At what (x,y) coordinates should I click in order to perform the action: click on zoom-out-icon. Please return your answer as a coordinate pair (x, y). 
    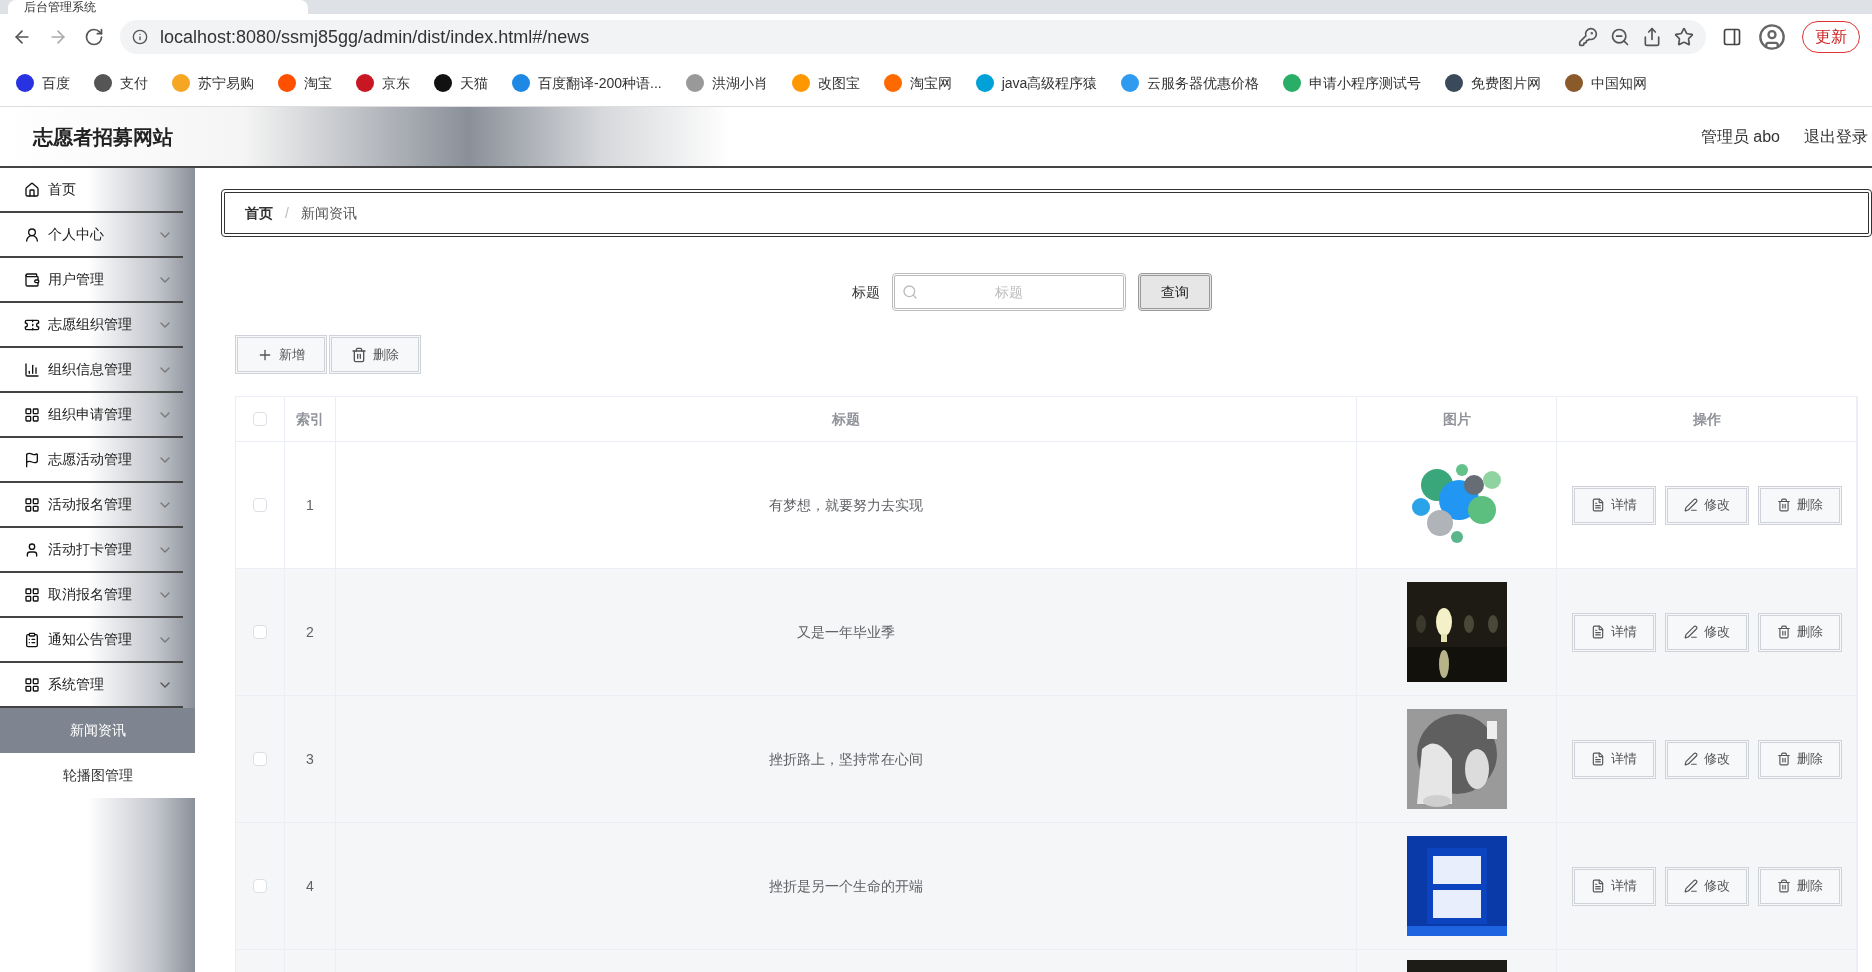
    Looking at the image, I should click on (1620, 37).